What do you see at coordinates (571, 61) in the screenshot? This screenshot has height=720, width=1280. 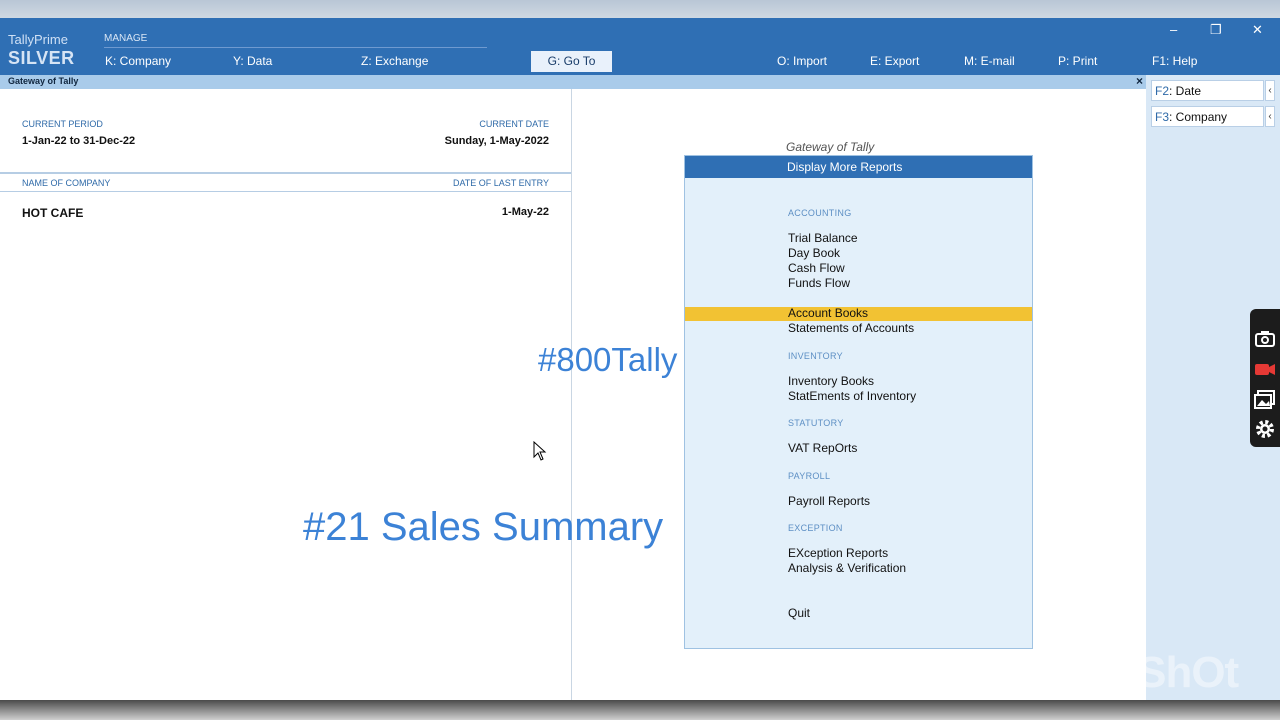 I see `goto-button: G: Go To` at bounding box center [571, 61].